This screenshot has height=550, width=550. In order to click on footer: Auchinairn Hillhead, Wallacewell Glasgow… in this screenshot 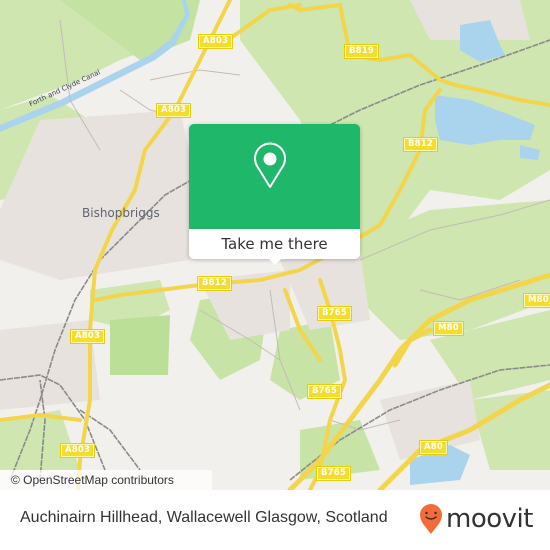, I will do `click(275, 520)`.